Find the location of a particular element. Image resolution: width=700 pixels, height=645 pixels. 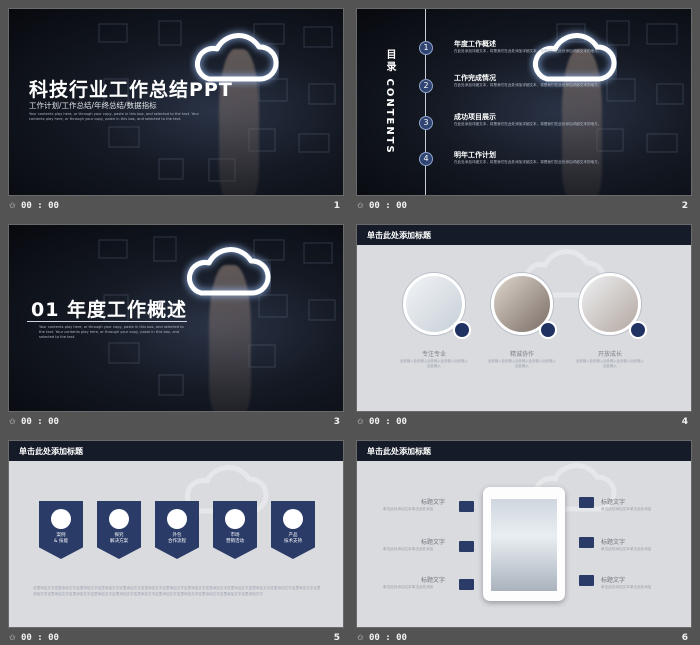

contents-bullet-4: 4 is located at coordinates (426, 159).